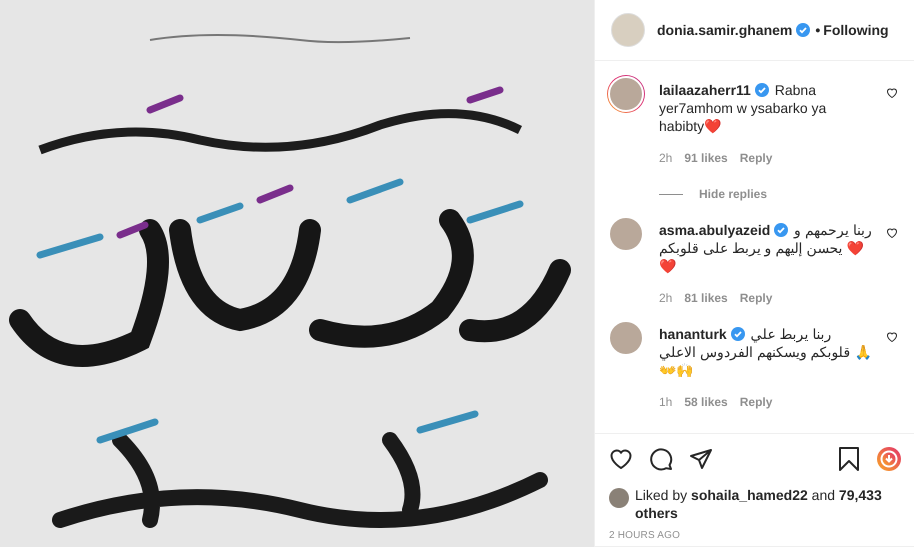 The width and height of the screenshot is (914, 547). What do you see at coordinates (693, 334) in the screenshot?
I see `username-link: hananturk` at bounding box center [693, 334].